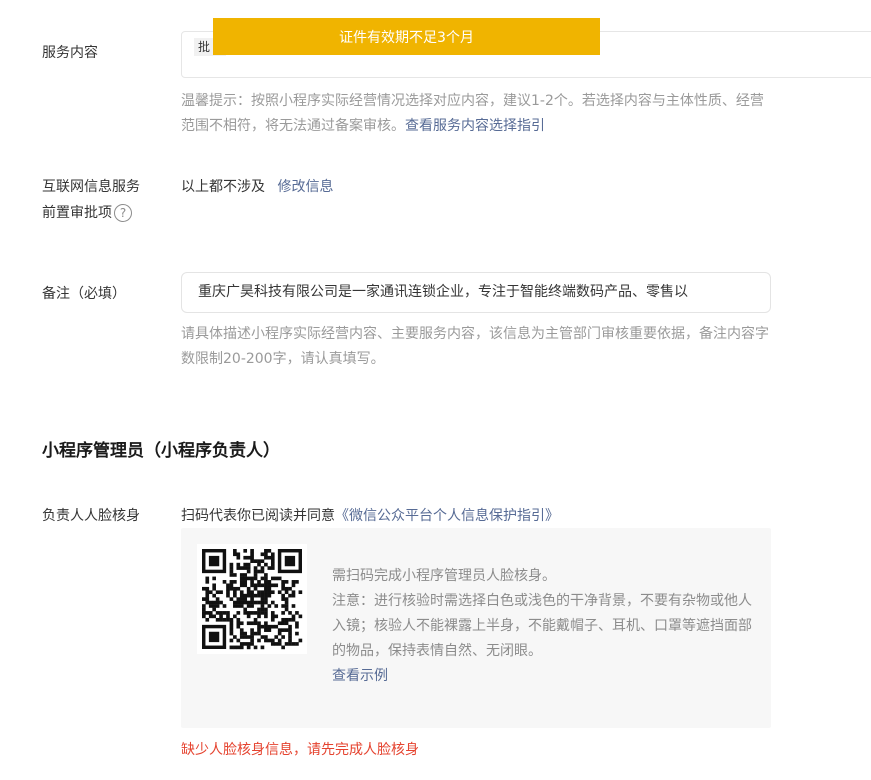 This screenshot has height=780, width=871. Describe the element at coordinates (161, 451) in the screenshot. I see `admin-section-title: 小程序管理员（小程序负责人）` at that location.